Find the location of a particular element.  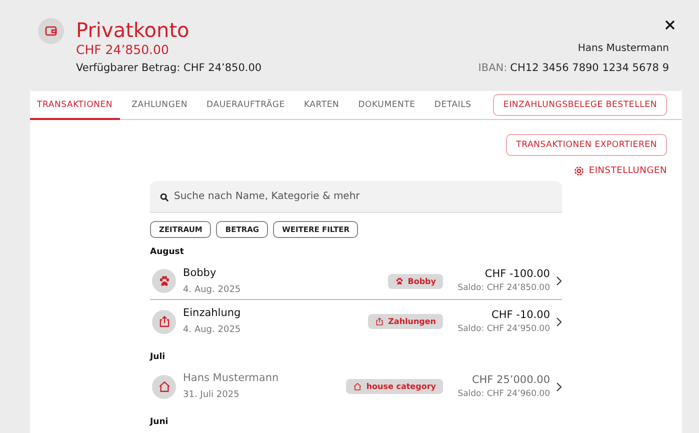

transaction-name: Einzahlung is located at coordinates (212, 313).